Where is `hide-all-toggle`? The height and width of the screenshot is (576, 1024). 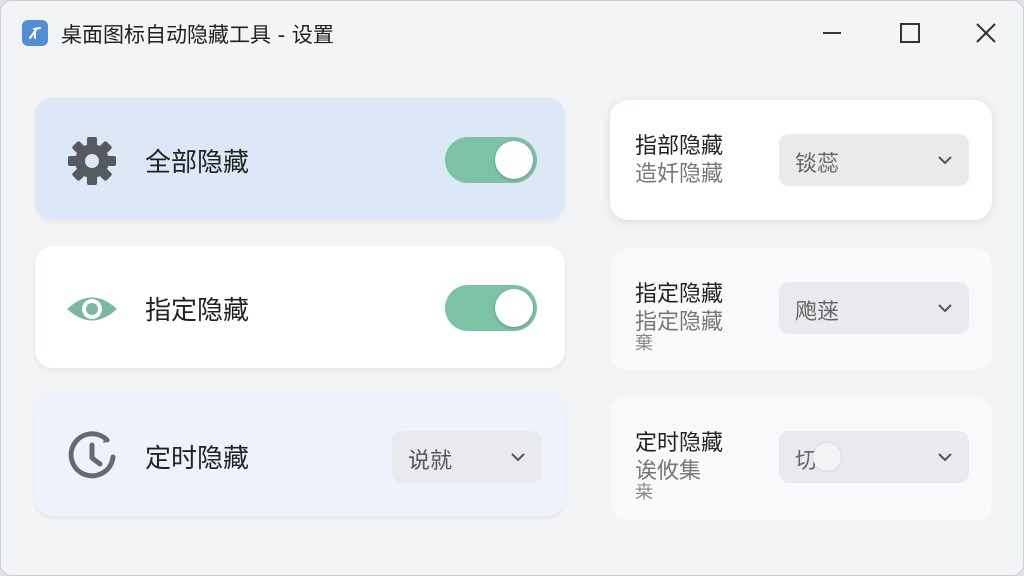 hide-all-toggle is located at coordinates (491, 160).